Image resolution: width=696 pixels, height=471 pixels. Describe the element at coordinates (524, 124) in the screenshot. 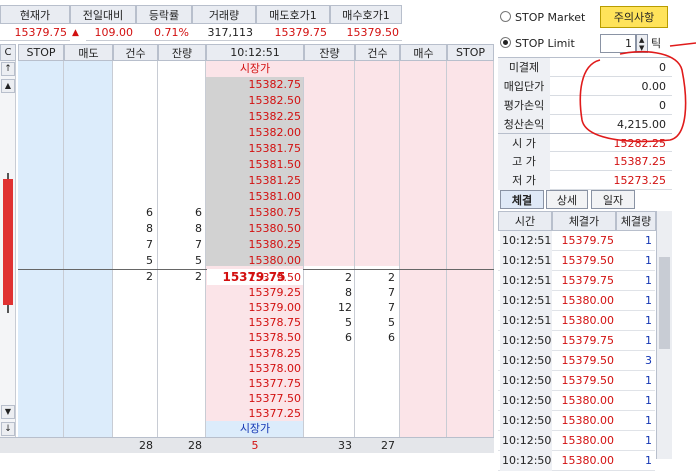

I see `realized-pl-label: 청산손익` at that location.